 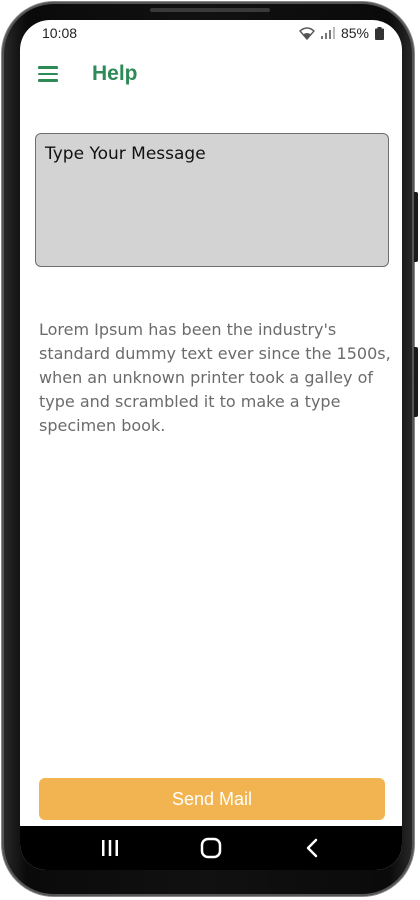 What do you see at coordinates (48, 74) in the screenshot?
I see `hamburger-menu-icon` at bounding box center [48, 74].